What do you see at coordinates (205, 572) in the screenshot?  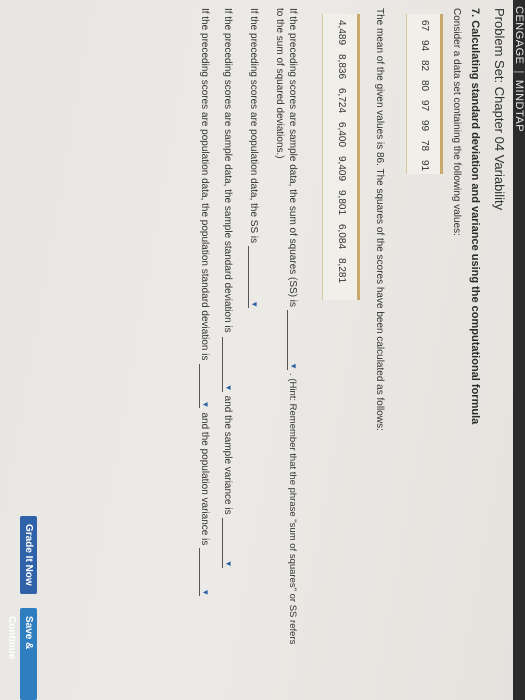 I see `population-variance-dropdown: ▼` at bounding box center [205, 572].